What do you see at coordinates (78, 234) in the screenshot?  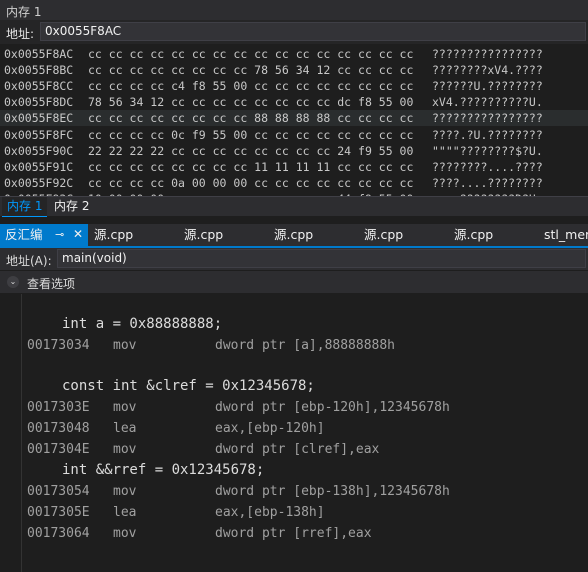 I see `close-icon: ✕` at bounding box center [78, 234].